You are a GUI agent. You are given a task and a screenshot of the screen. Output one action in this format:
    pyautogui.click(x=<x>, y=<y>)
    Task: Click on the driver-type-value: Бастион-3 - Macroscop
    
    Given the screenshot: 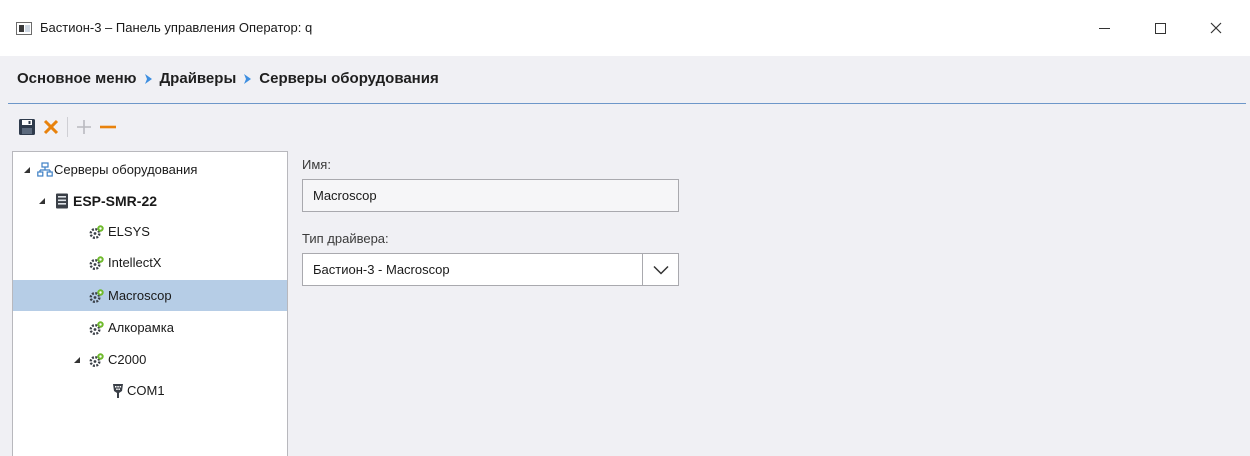 What is the action you would take?
    pyautogui.click(x=381, y=269)
    